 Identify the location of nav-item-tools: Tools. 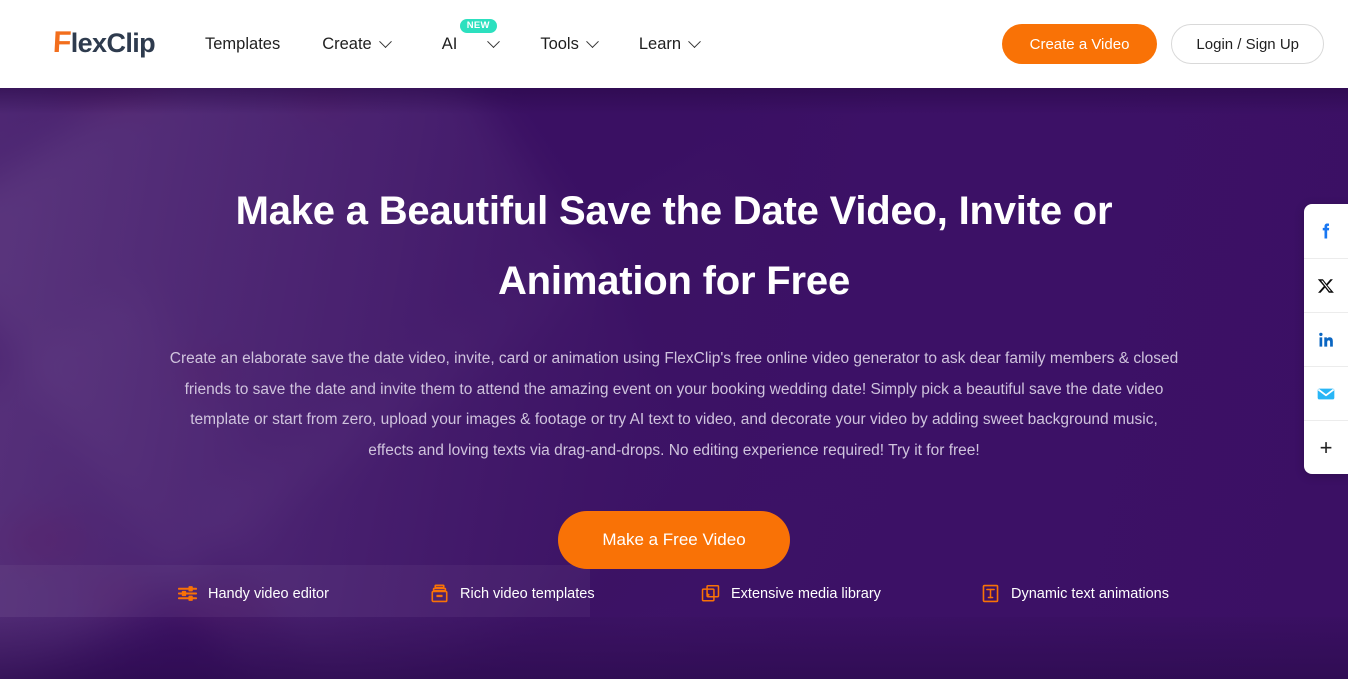
(569, 44).